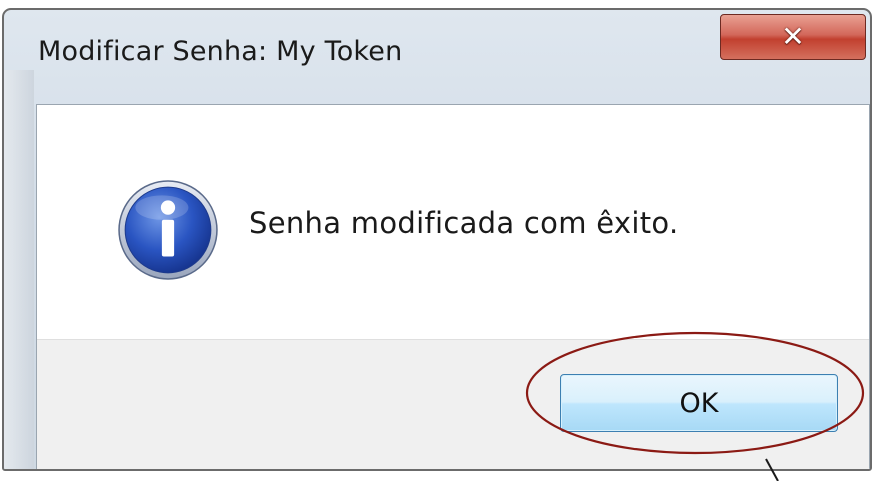  I want to click on close-button: ✕, so click(793, 37).